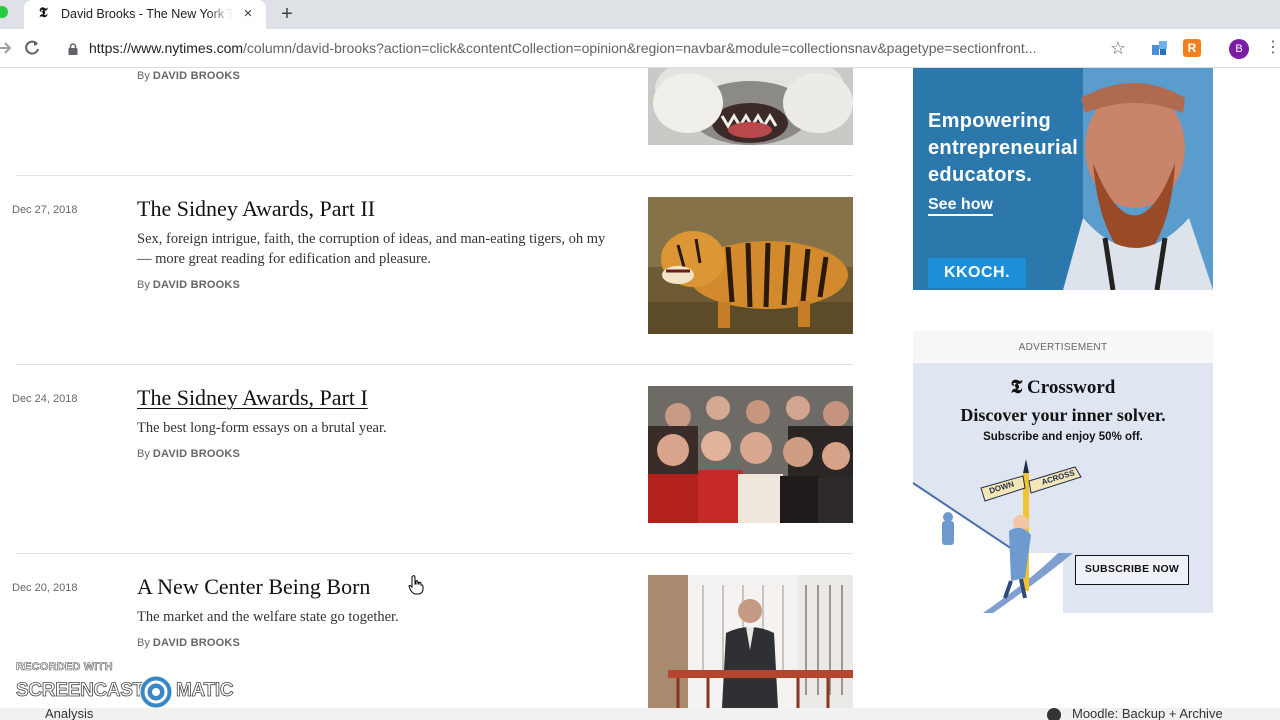 The width and height of the screenshot is (1280, 720). What do you see at coordinates (256, 209) in the screenshot?
I see `article-title-link: The Sidney Awards, Part II` at bounding box center [256, 209].